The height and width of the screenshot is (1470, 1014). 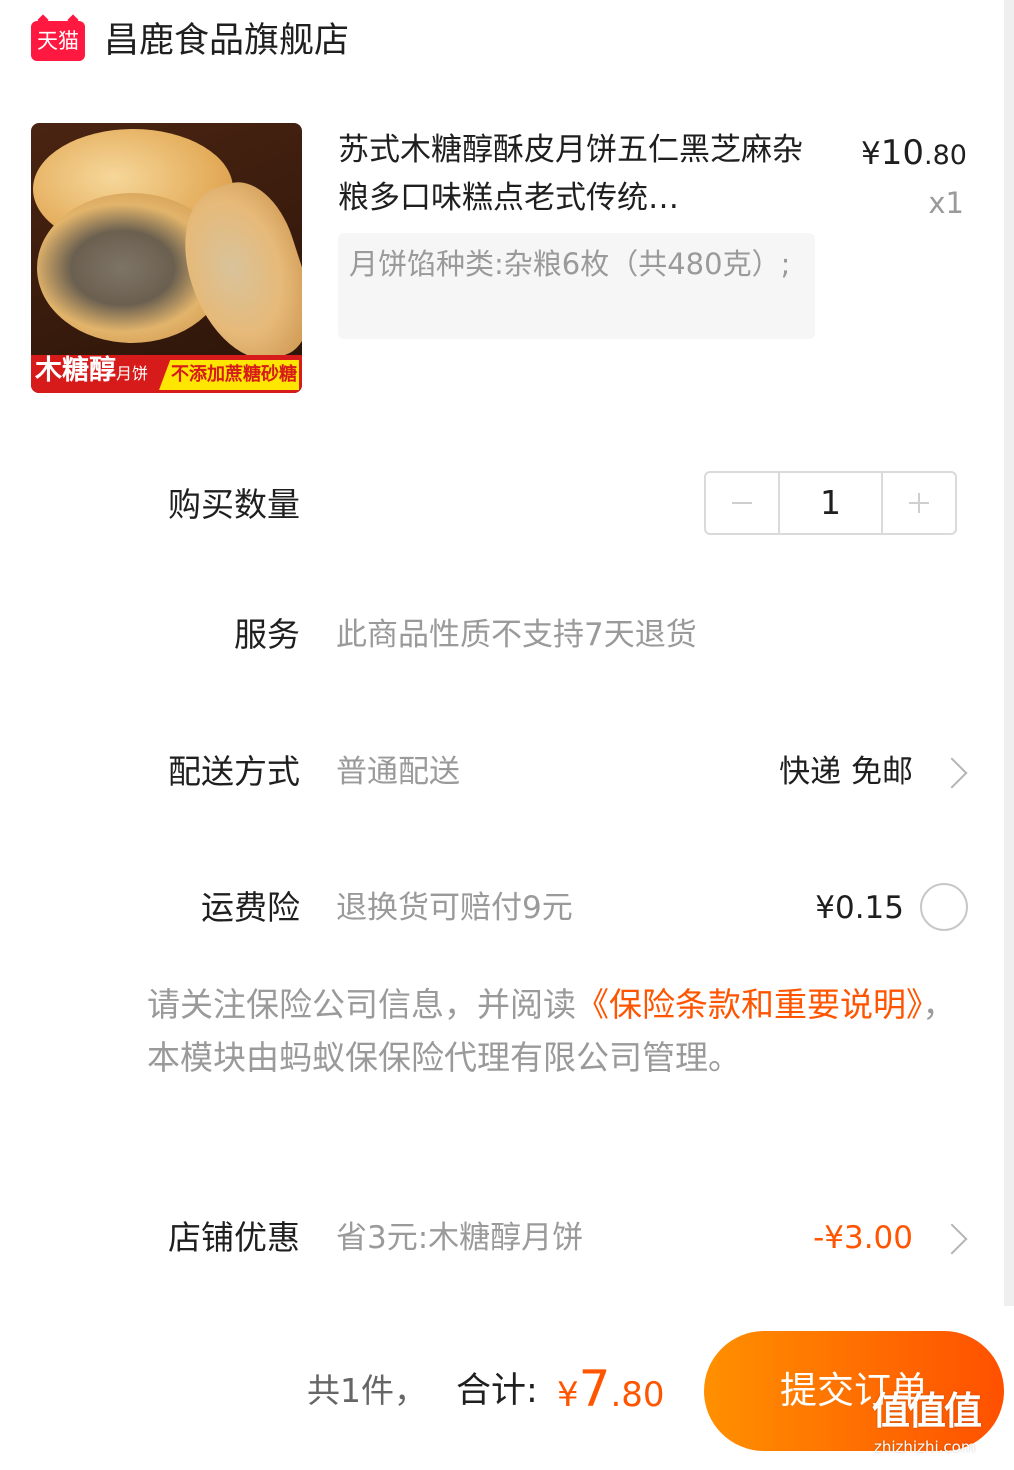 I want to click on shop-discount-amount: -¥3.00, so click(x=863, y=1238).